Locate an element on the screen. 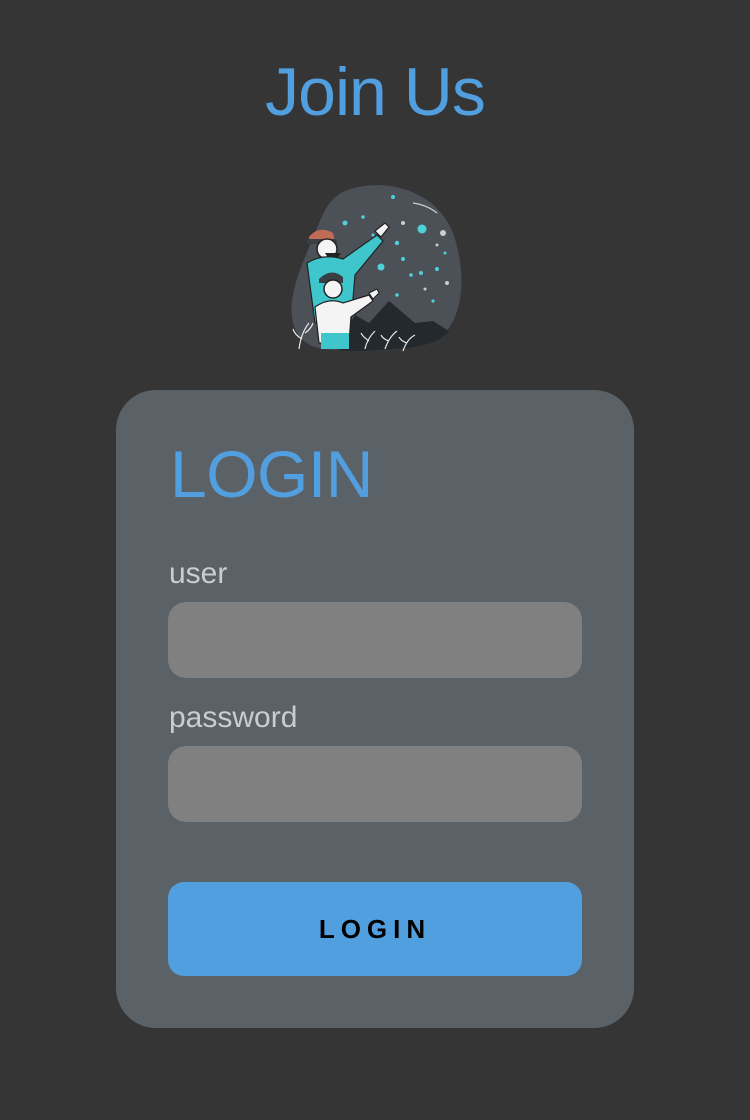  user-label: user is located at coordinates (198, 573).